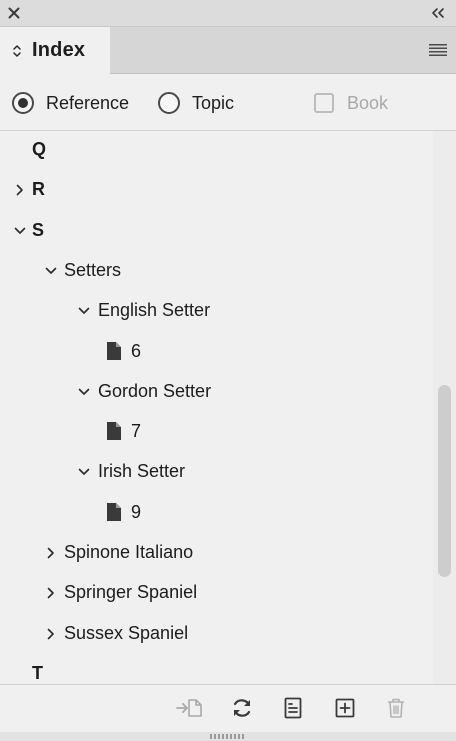 The height and width of the screenshot is (741, 456). I want to click on panel-menu-button, so click(438, 50).